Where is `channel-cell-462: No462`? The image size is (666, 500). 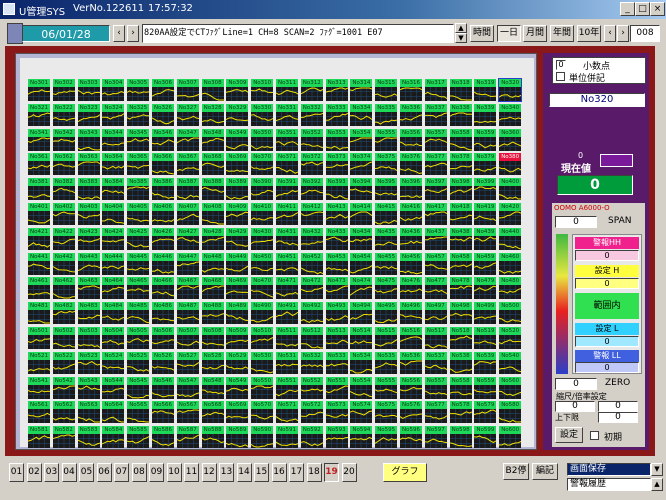 channel-cell-462: No462 is located at coordinates (63, 288).